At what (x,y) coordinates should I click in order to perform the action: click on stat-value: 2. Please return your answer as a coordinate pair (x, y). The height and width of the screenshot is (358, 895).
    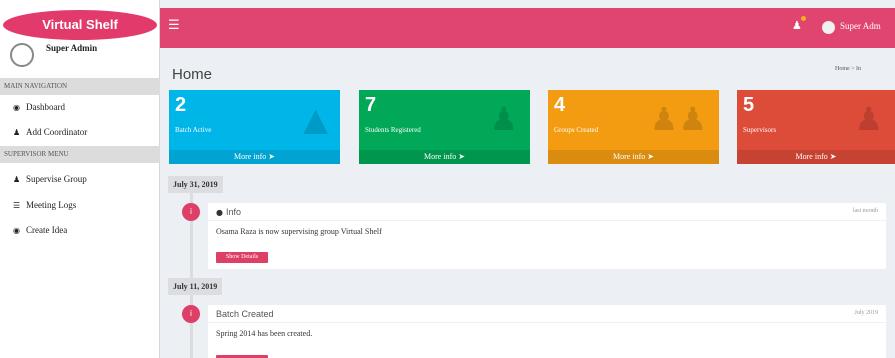
    Looking at the image, I should click on (181, 105).